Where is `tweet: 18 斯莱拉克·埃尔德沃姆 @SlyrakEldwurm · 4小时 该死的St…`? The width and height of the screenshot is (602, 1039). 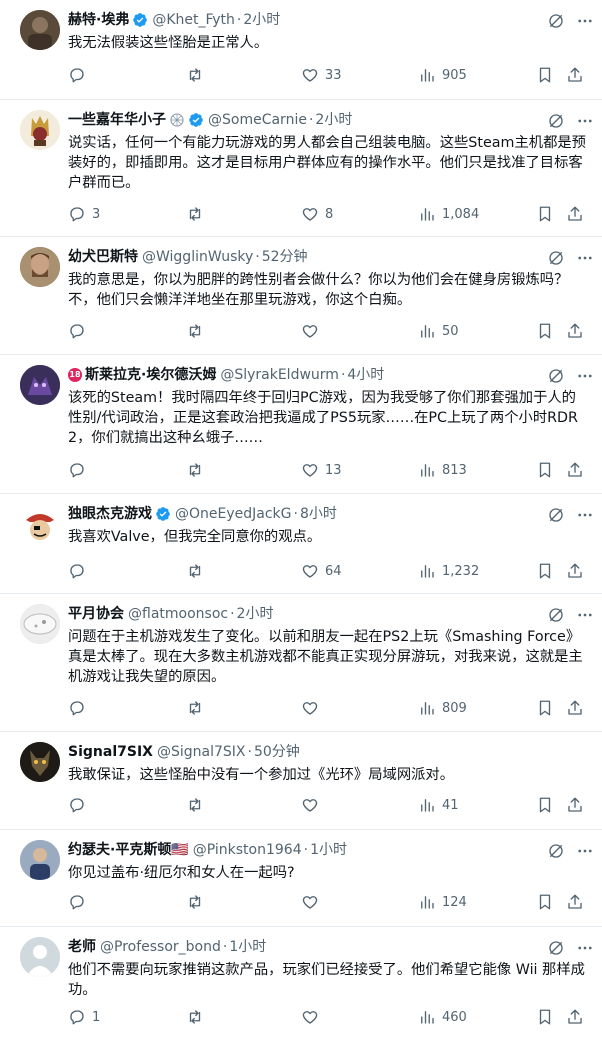
tweet: 18 斯莱拉克·埃尔德沃姆 @SlyrakEldwurm · 4小时 该死的St… is located at coordinates (301, 424).